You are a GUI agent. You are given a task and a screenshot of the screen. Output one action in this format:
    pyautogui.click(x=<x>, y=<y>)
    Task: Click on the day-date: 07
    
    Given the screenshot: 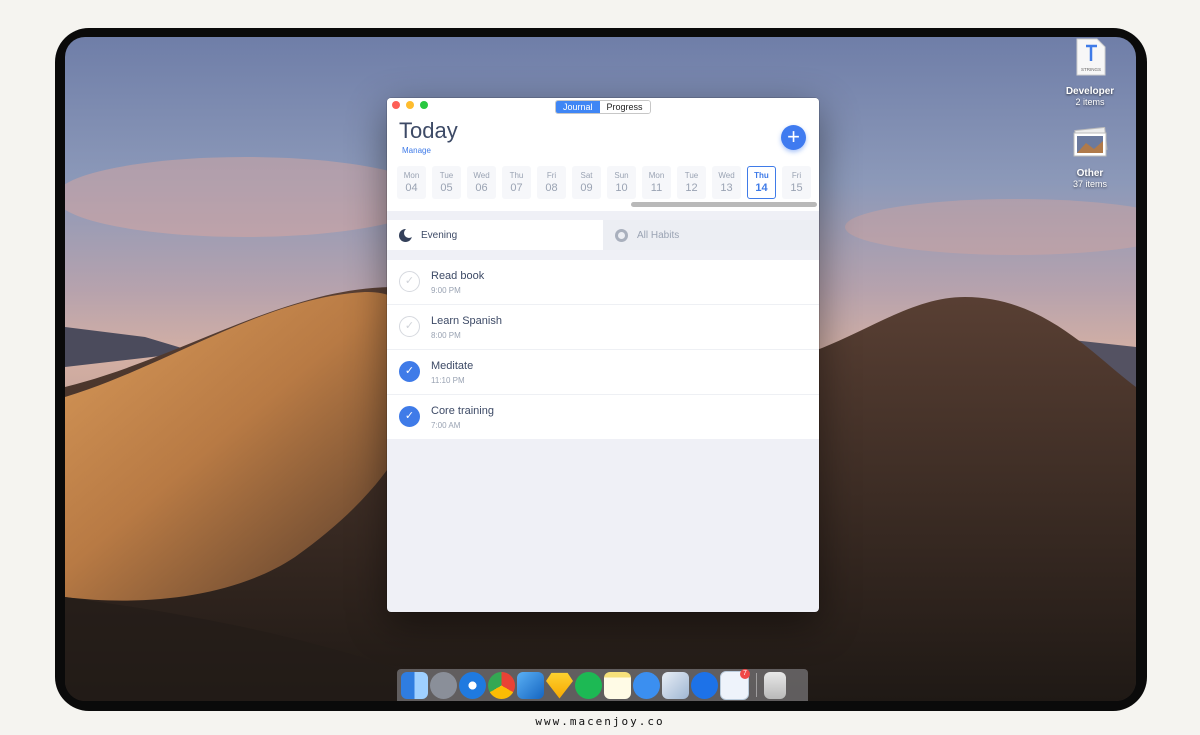 What is the action you would take?
    pyautogui.click(x=516, y=188)
    